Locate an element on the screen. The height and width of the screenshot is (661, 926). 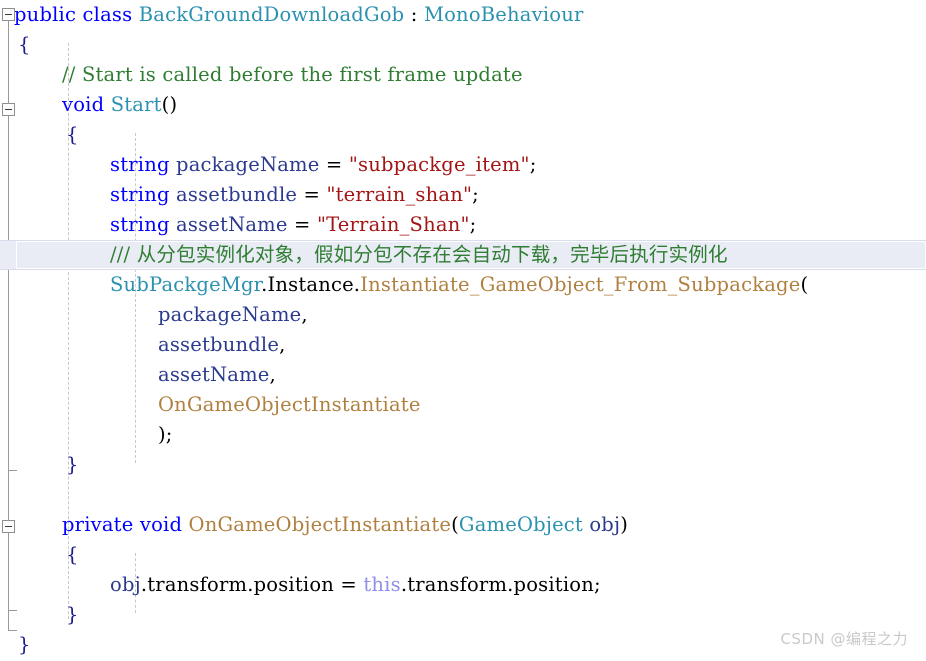
brace-class-open: { is located at coordinates (24, 44).